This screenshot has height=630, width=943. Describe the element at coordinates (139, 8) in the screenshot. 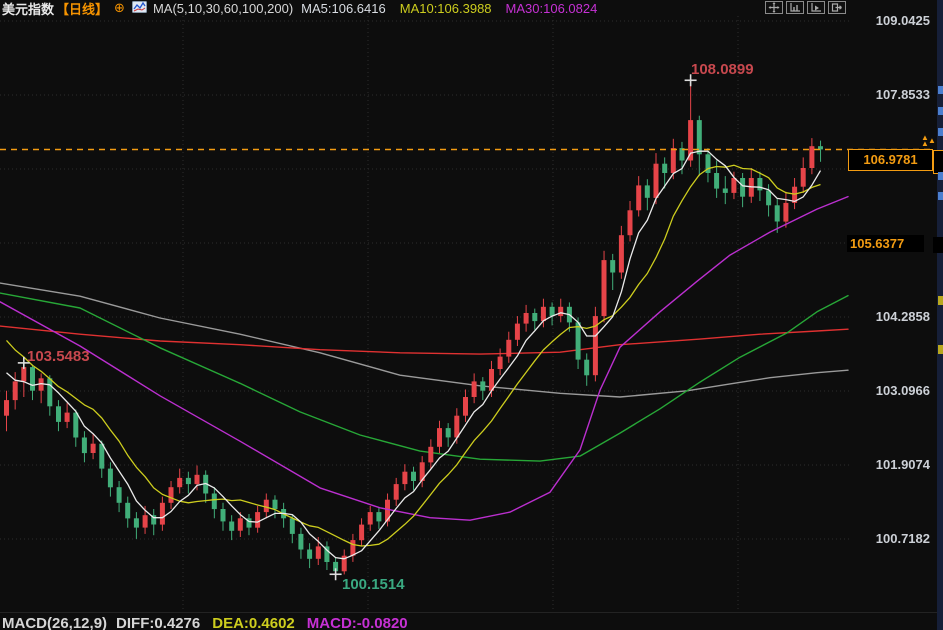

I see `indicator-chart-icon` at that location.